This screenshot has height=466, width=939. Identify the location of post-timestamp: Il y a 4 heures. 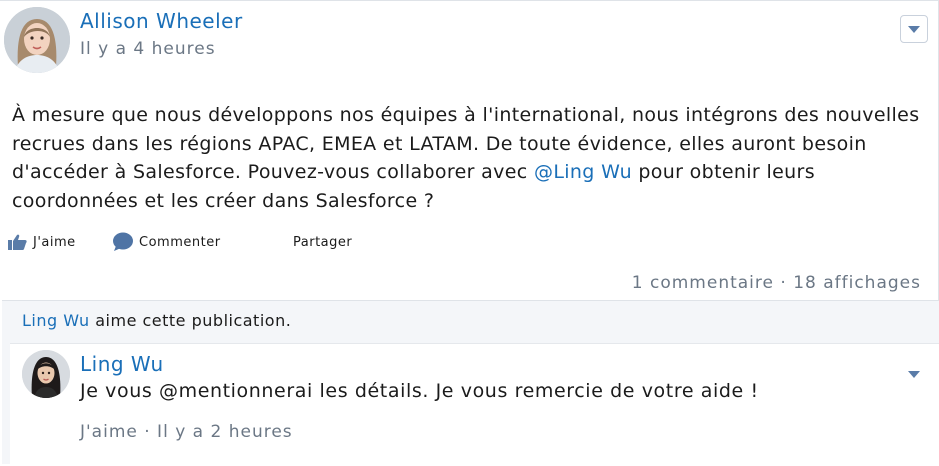
(148, 49).